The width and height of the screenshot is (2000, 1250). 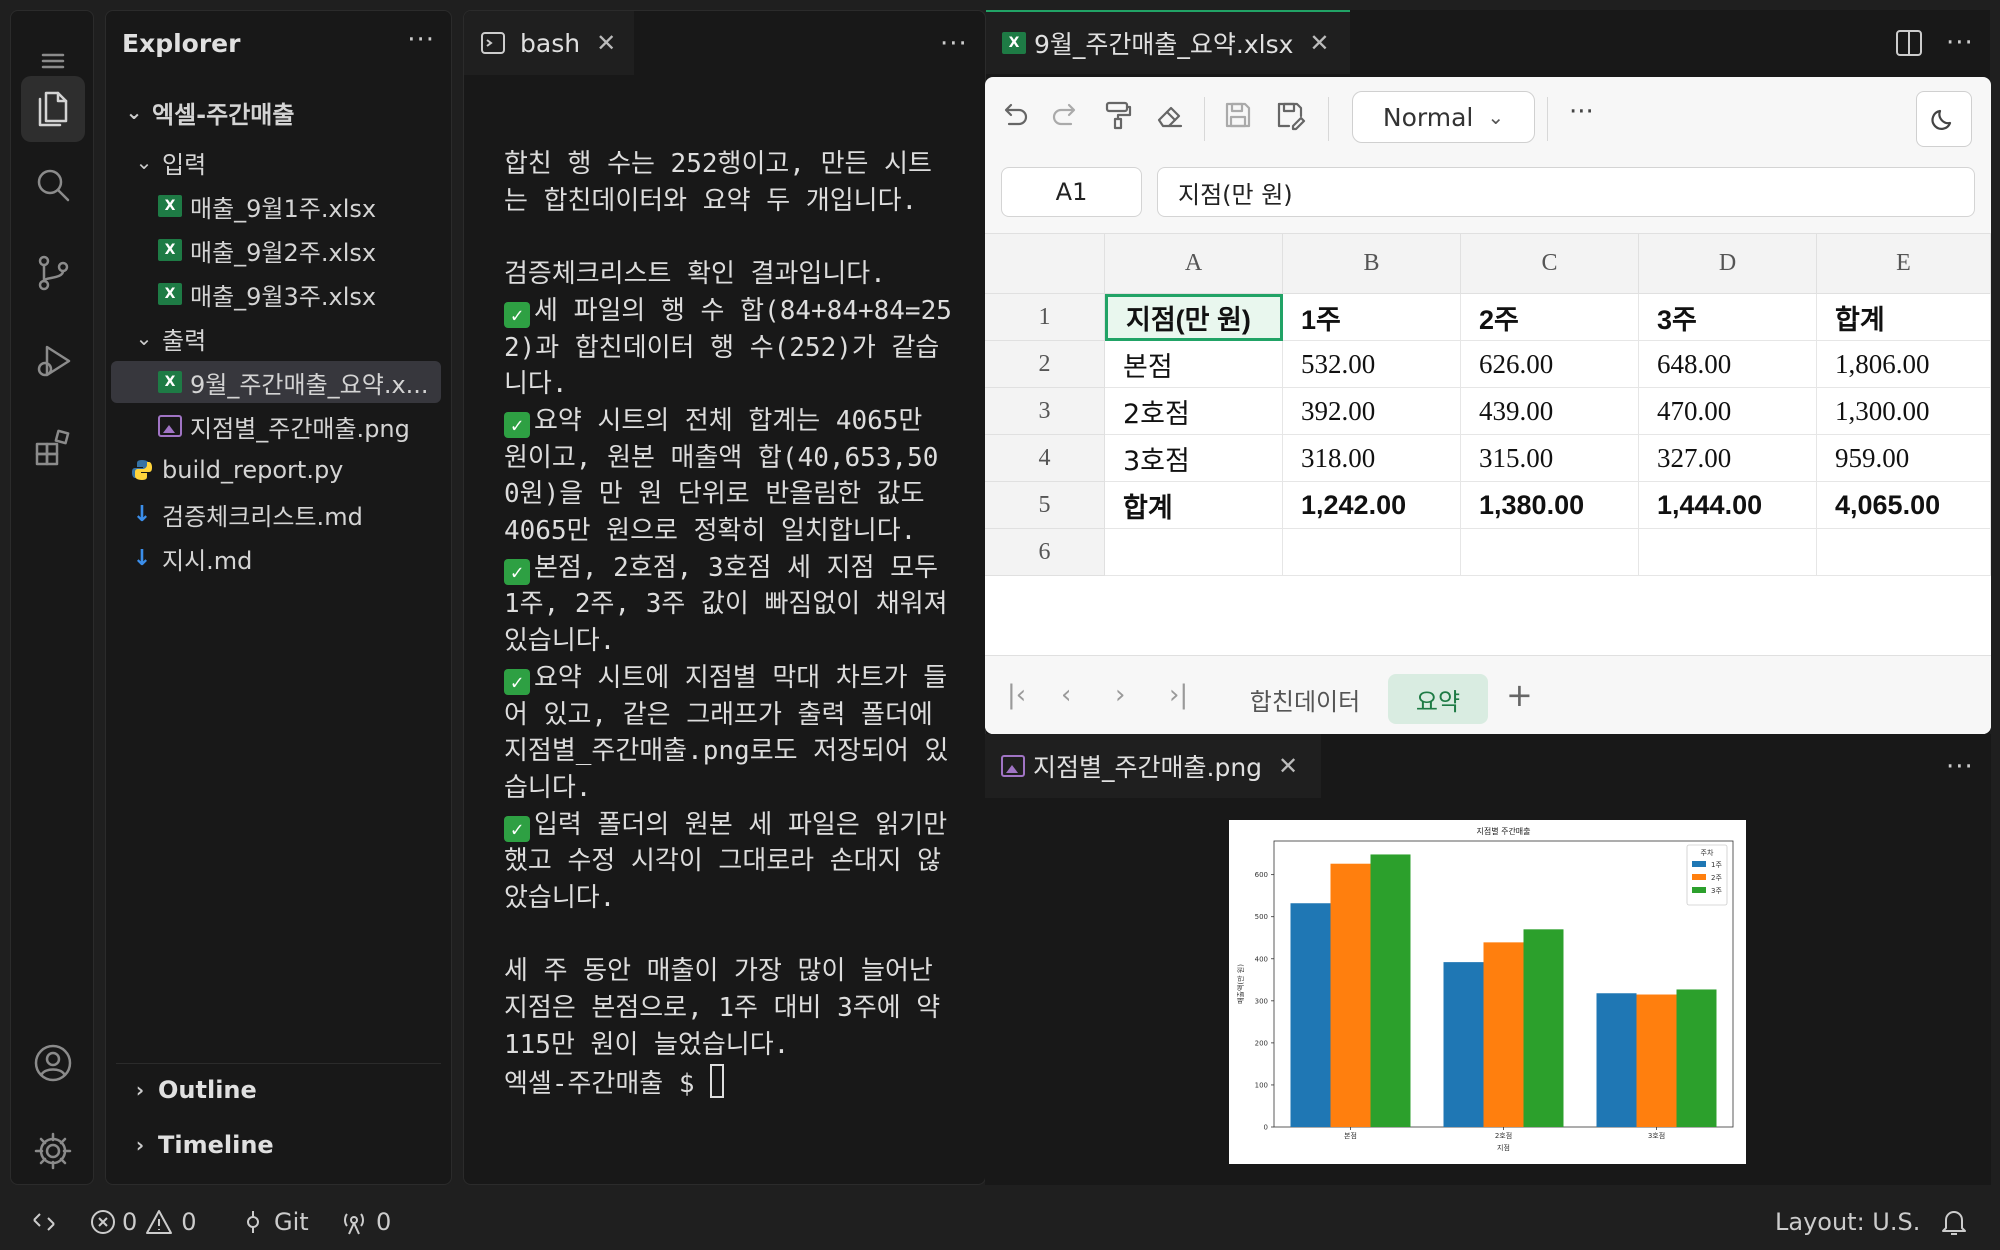 What do you see at coordinates (1728, 317) in the screenshot?
I see `sheet-cell: 3주` at bounding box center [1728, 317].